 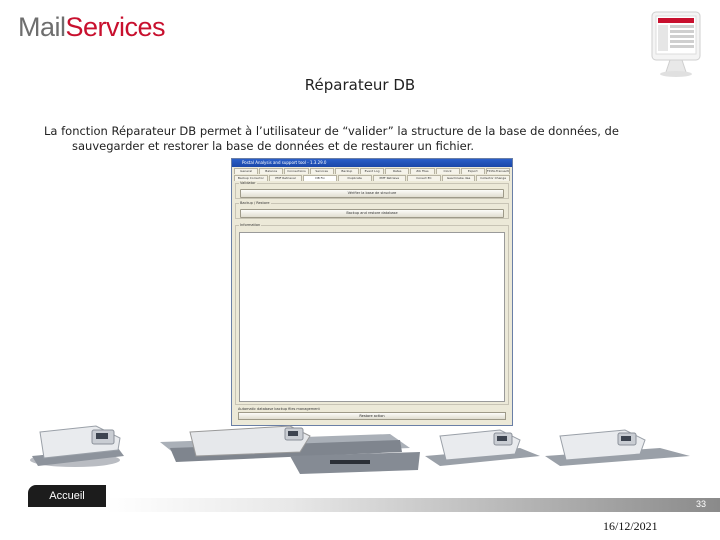 What do you see at coordinates (422, 171) in the screenshot?
I see `tab: Zib Files` at bounding box center [422, 171].